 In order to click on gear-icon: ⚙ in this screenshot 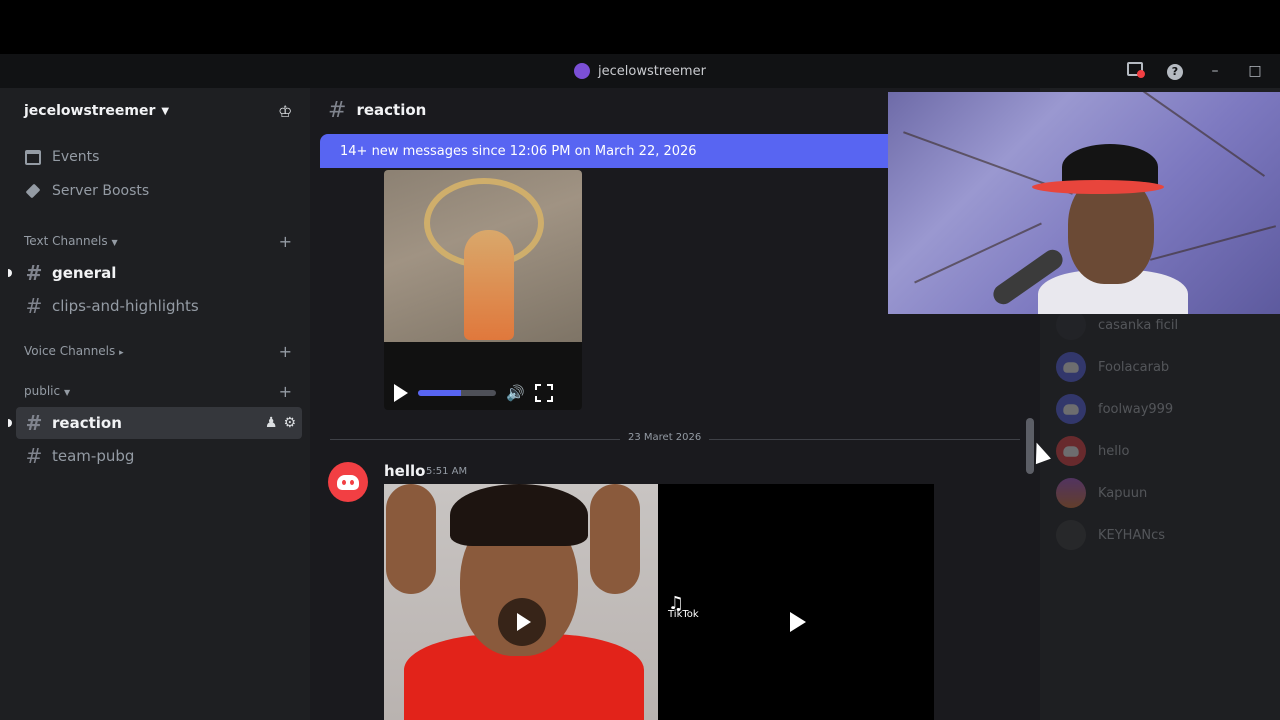, I will do `click(289, 423)`.